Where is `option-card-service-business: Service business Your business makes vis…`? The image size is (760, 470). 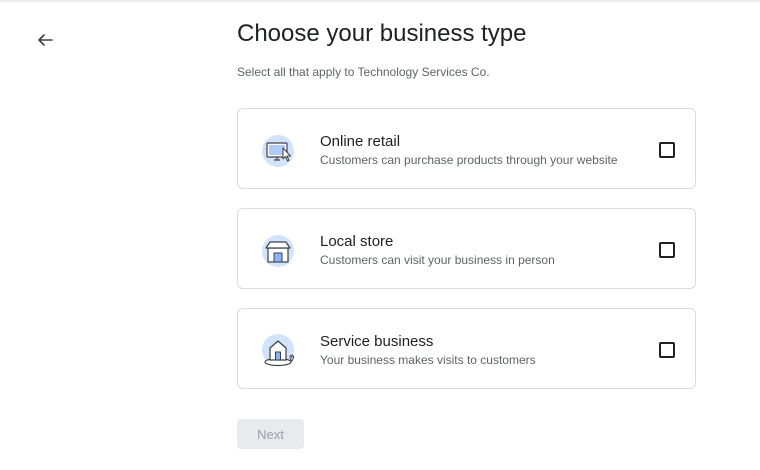
option-card-service-business: Service business Your business makes vis… is located at coordinates (466, 348).